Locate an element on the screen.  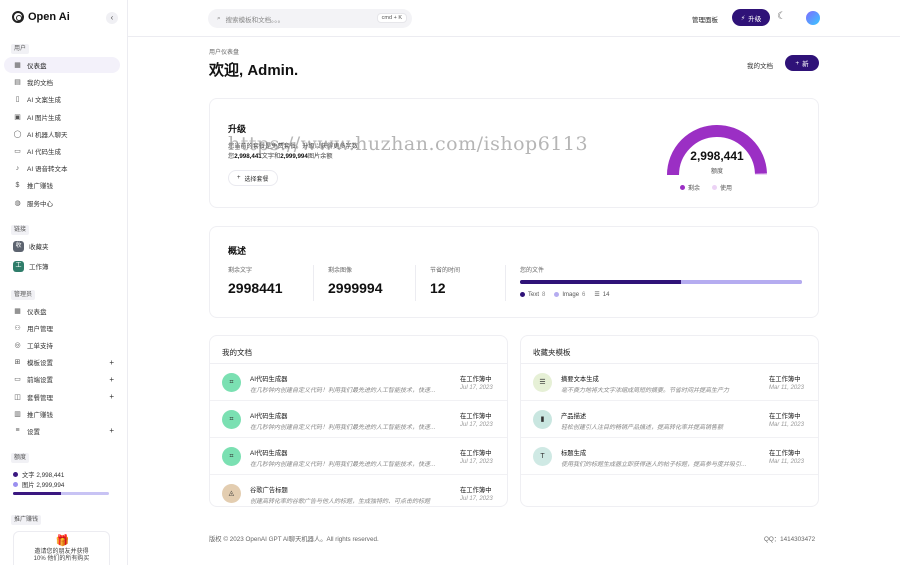
stat-label: 剩余文字 is located at coordinates (240, 271).